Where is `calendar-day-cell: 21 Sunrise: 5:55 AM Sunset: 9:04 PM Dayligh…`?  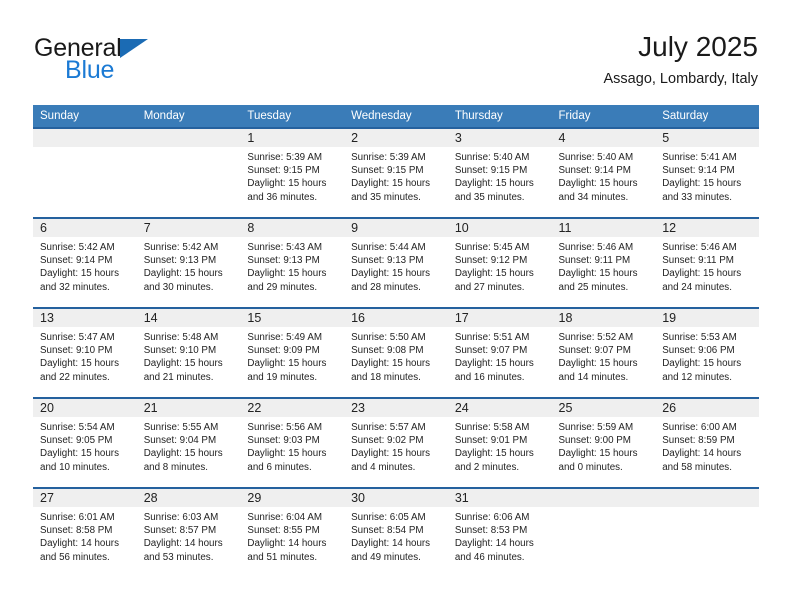 calendar-day-cell: 21 Sunrise: 5:55 AM Sunset: 9:04 PM Dayligh… is located at coordinates (188, 442).